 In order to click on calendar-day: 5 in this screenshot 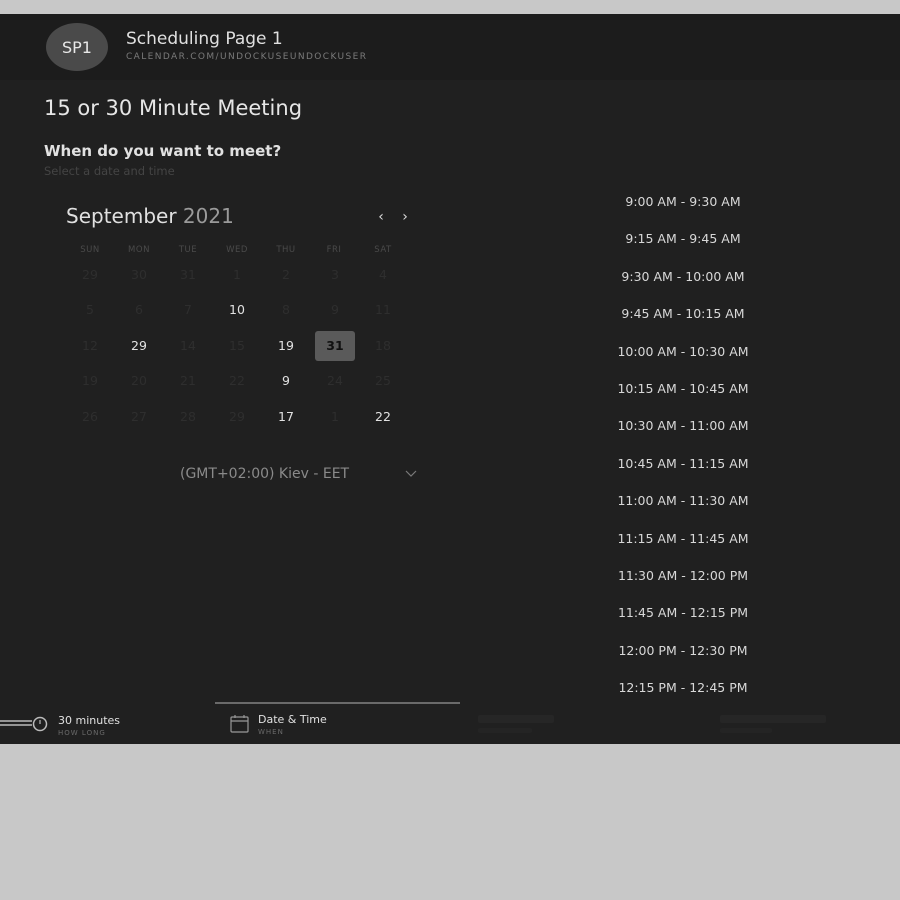, I will do `click(90, 309)`.